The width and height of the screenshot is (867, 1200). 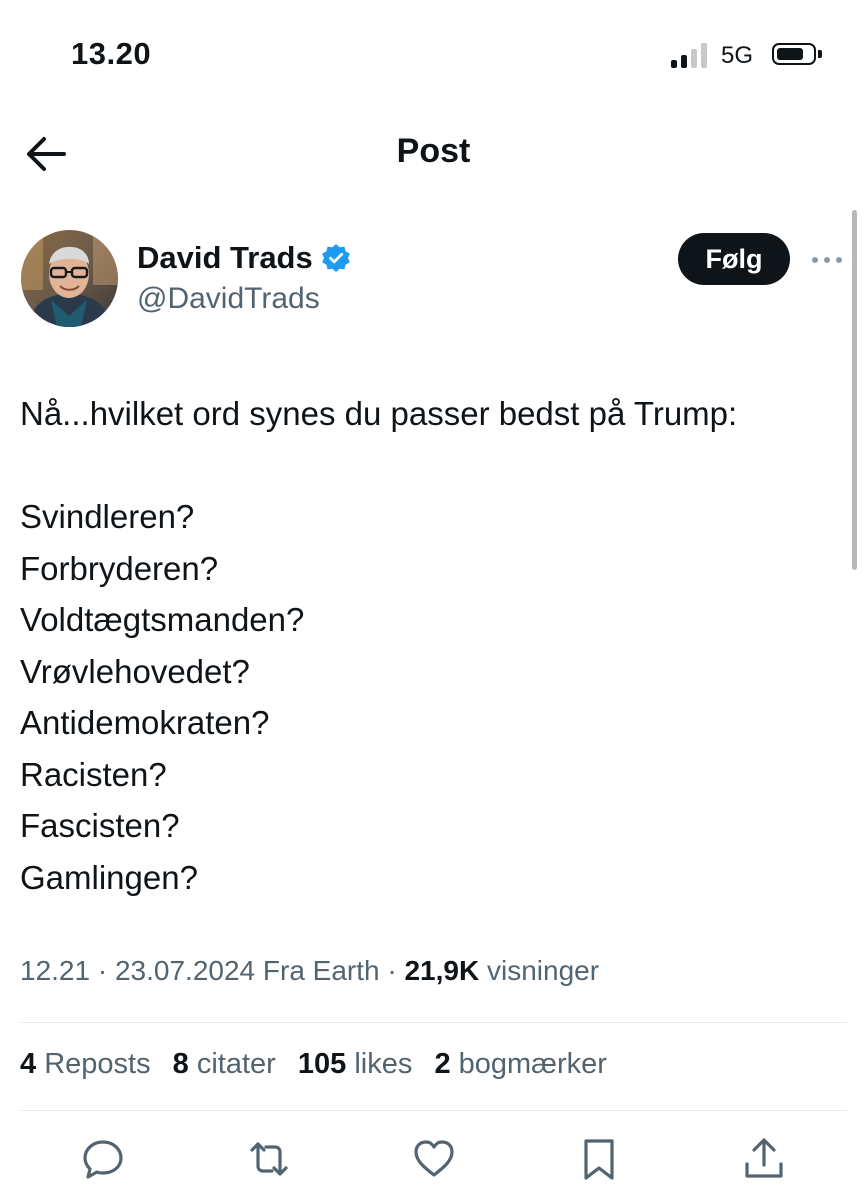 What do you see at coordinates (442, 970) in the screenshot?
I see `views-count: 21,9K` at bounding box center [442, 970].